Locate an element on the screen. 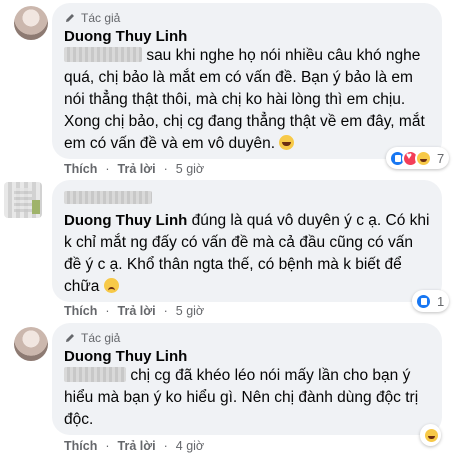  commenter-avatar is located at coordinates (23, 200).